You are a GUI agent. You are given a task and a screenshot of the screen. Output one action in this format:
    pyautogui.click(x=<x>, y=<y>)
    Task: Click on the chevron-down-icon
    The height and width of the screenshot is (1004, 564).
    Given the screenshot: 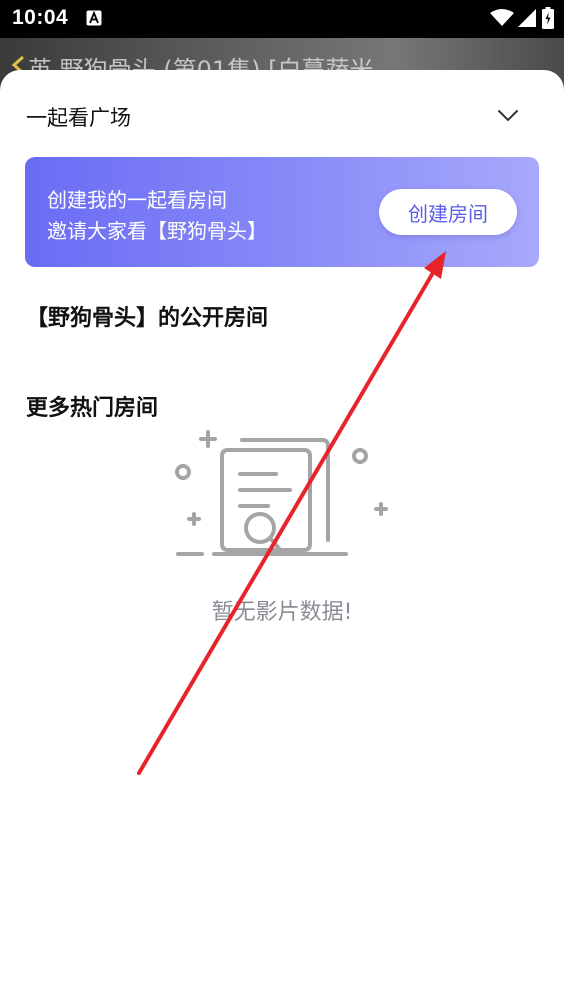 What is the action you would take?
    pyautogui.click(x=508, y=116)
    